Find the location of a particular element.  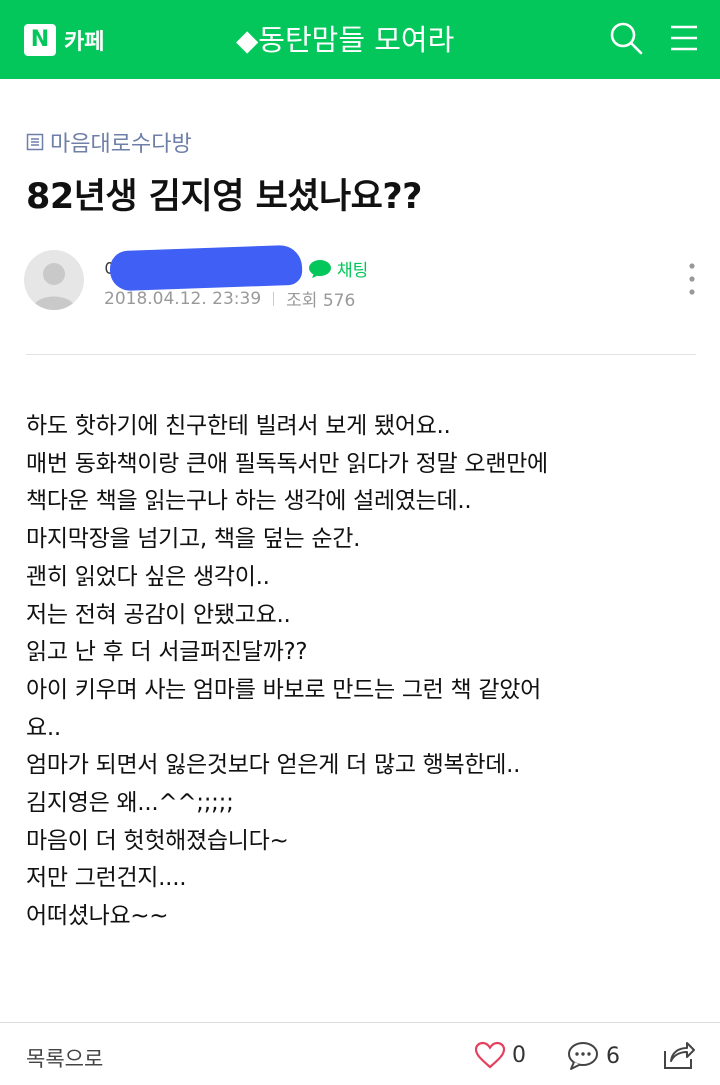

more-options-icon is located at coordinates (692, 279).